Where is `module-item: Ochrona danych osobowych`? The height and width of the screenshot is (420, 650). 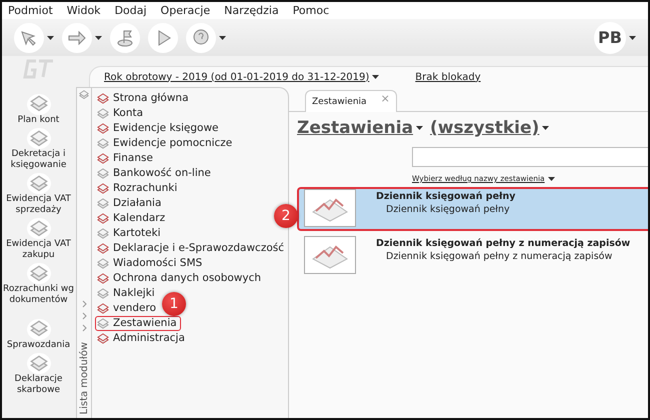 module-item: Ochrona danych osobowych is located at coordinates (180, 278).